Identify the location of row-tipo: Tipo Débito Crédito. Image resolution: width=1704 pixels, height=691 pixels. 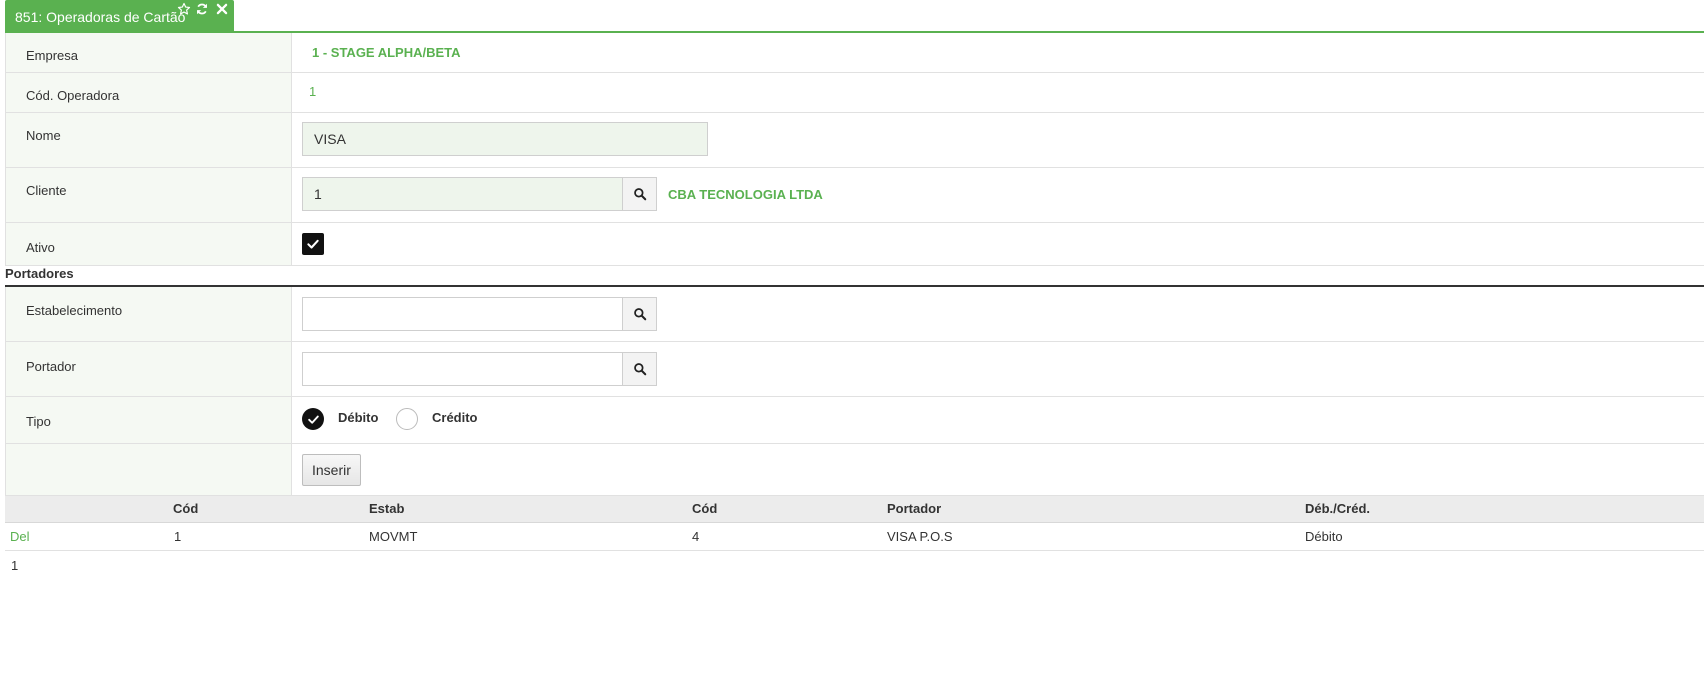
(855, 420).